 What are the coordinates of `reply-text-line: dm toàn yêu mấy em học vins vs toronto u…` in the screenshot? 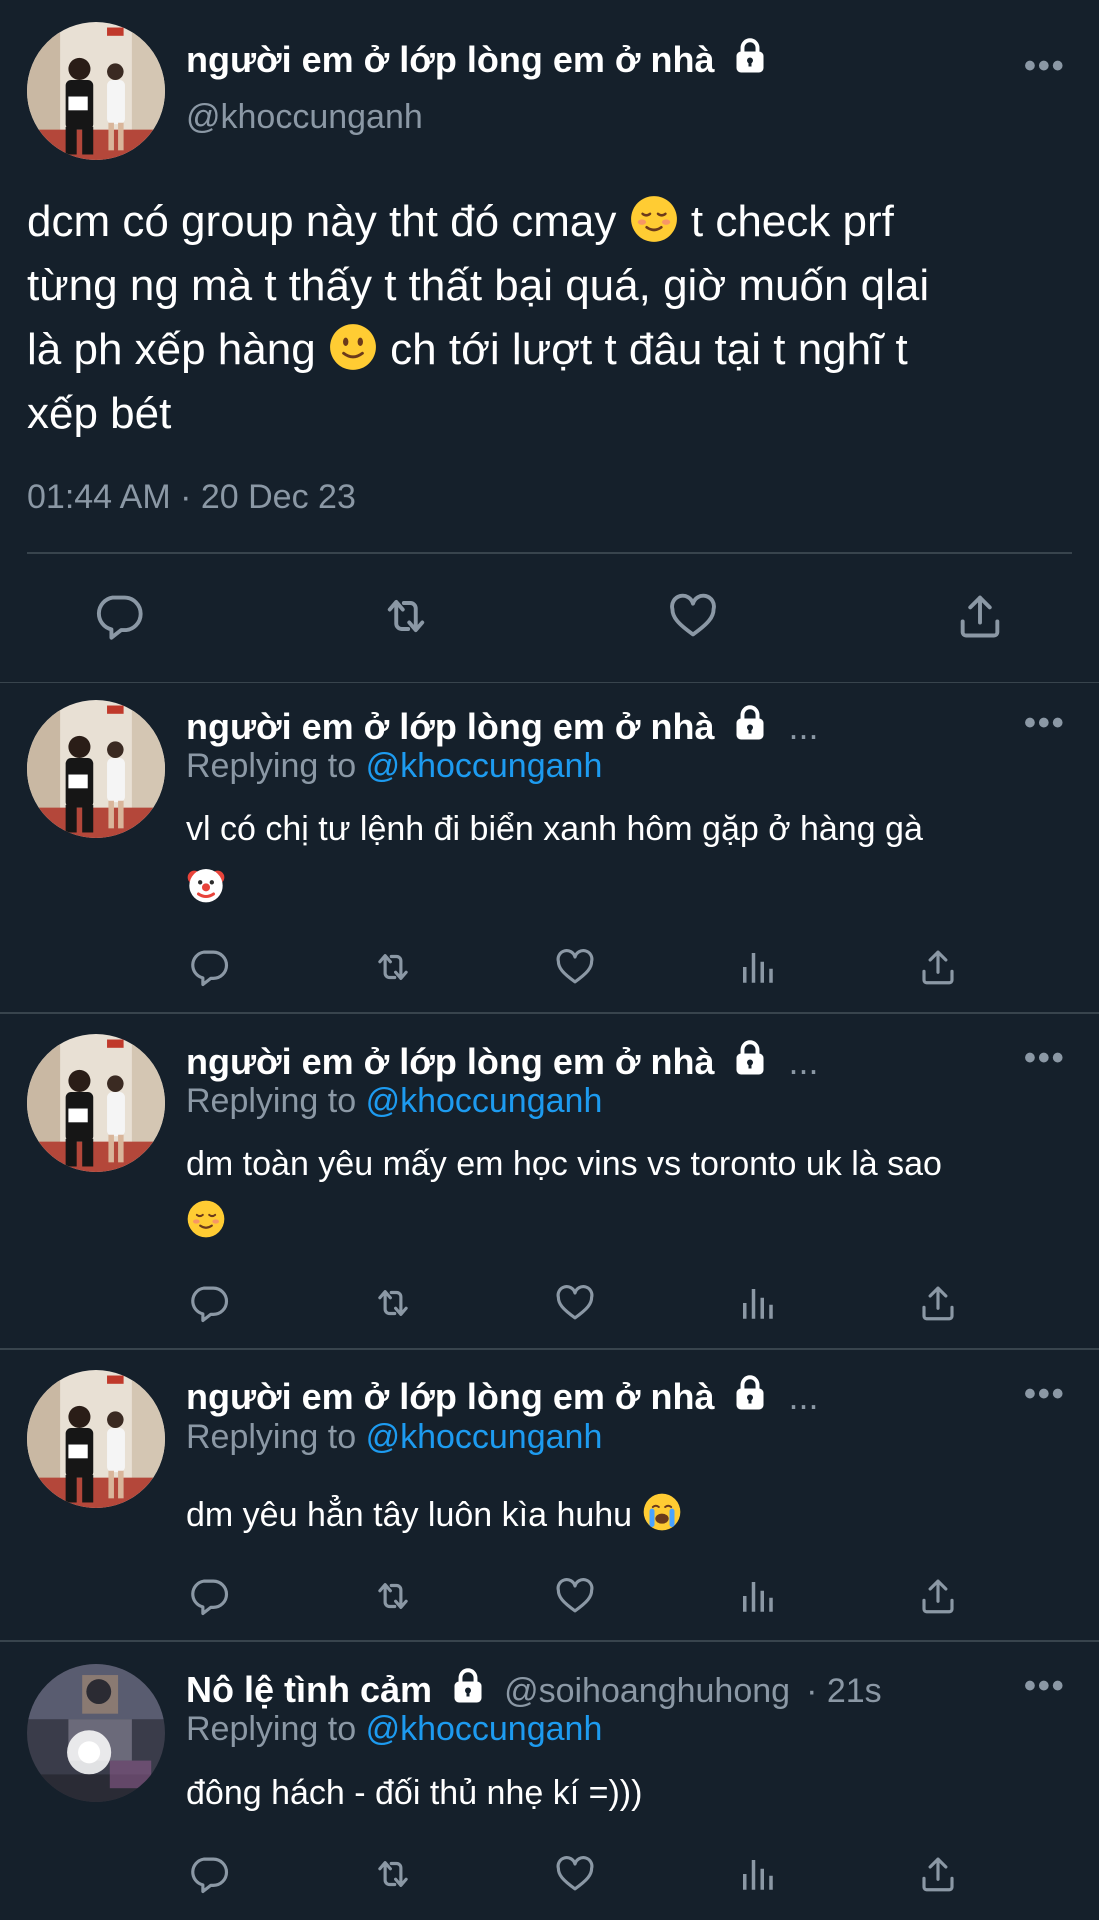 It's located at (564, 1164).